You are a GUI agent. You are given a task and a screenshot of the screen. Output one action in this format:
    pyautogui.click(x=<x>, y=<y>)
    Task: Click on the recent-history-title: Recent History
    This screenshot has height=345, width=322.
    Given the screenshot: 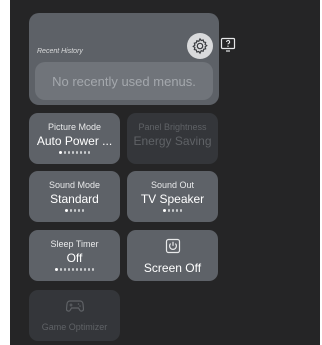 What is the action you would take?
    pyautogui.click(x=60, y=51)
    